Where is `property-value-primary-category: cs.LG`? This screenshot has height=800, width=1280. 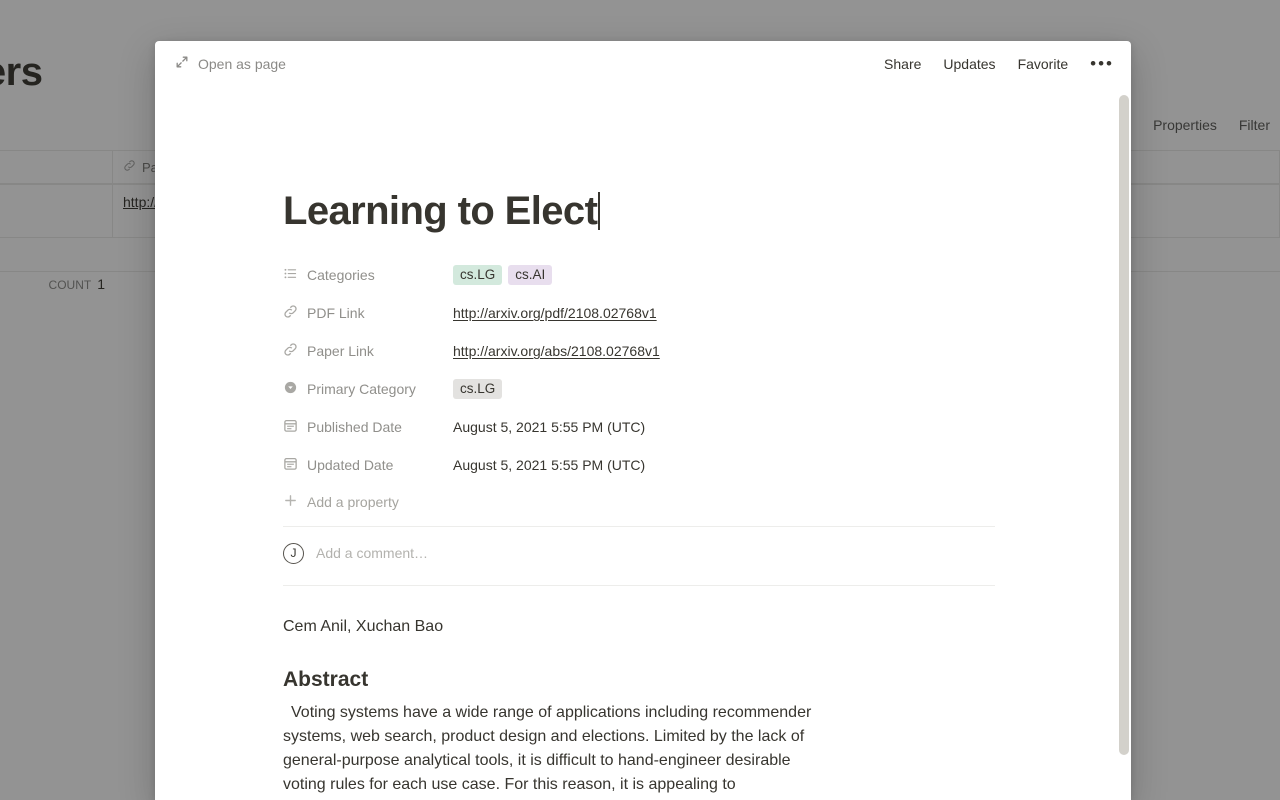
property-value-primary-category: cs.LG is located at coordinates (478, 389).